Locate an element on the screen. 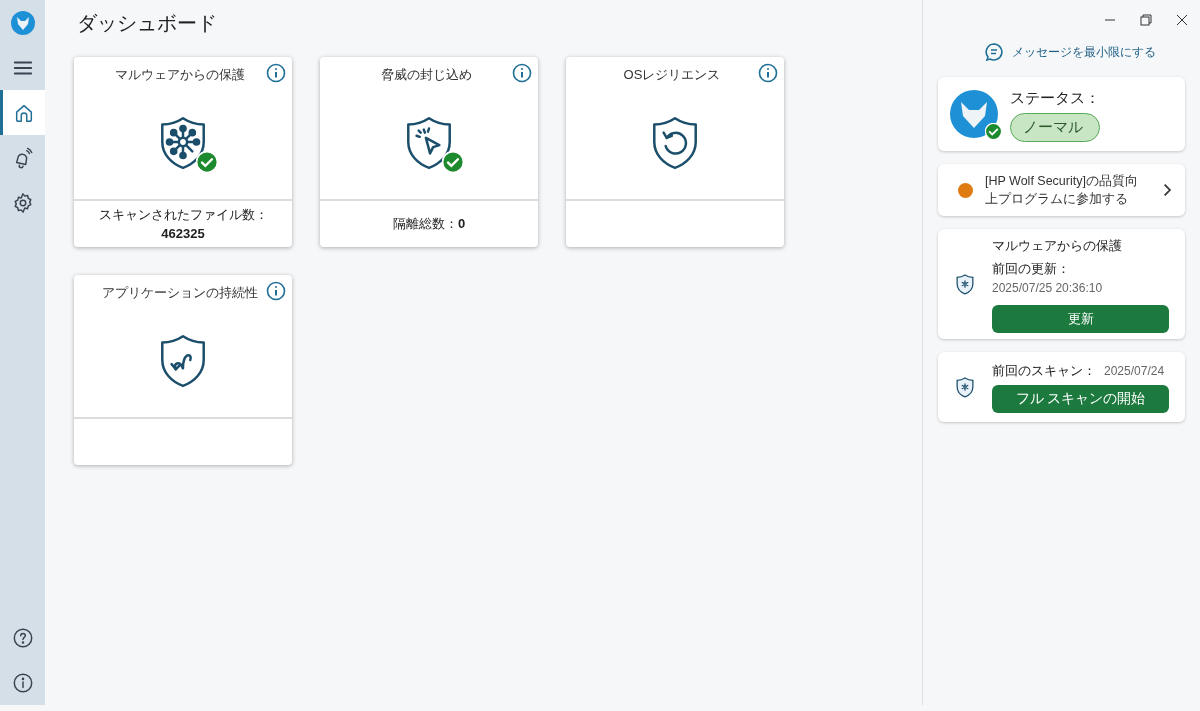 The width and height of the screenshot is (1200, 711). tile-card: アプリケーションの持続性 is located at coordinates (183, 370).